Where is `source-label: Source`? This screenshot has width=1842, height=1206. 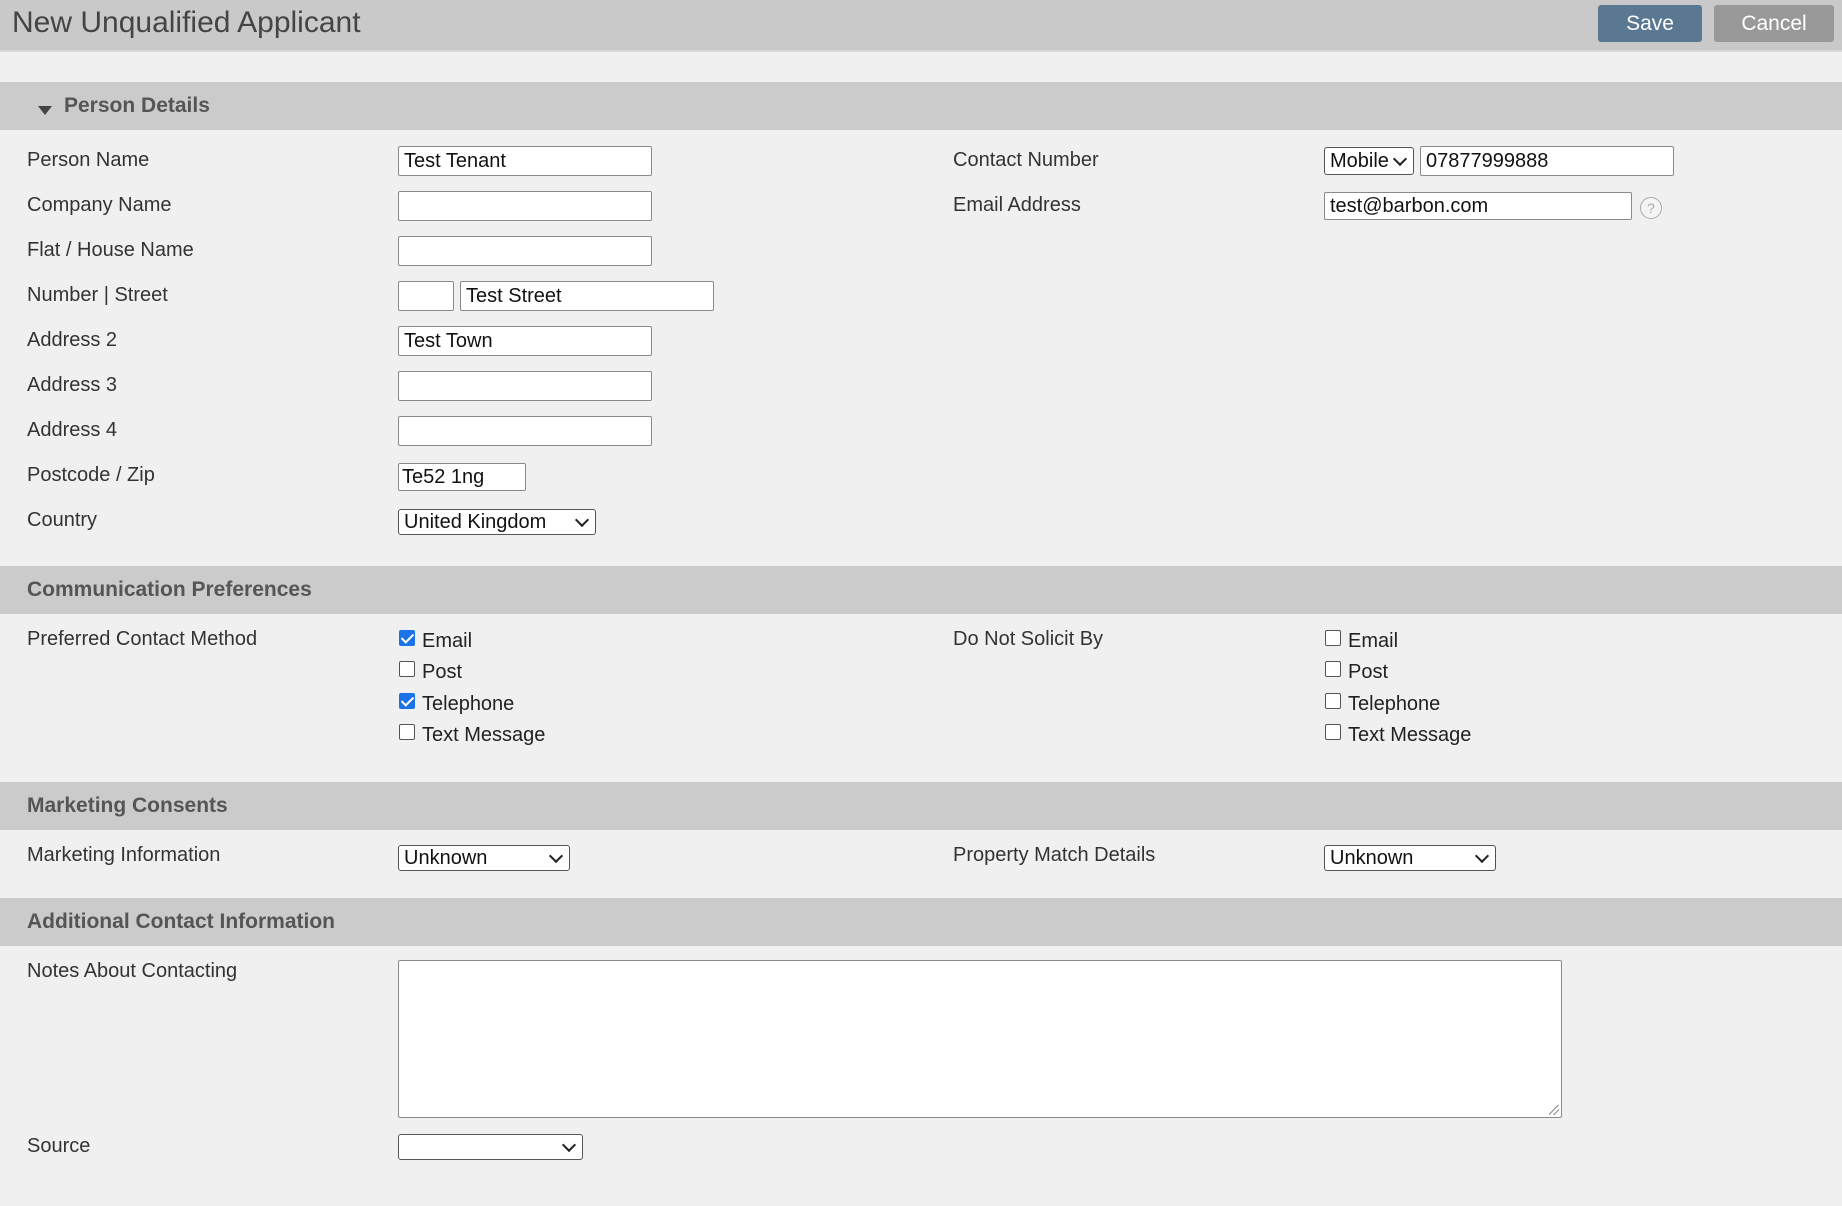
source-label: Source is located at coordinates (59, 1146).